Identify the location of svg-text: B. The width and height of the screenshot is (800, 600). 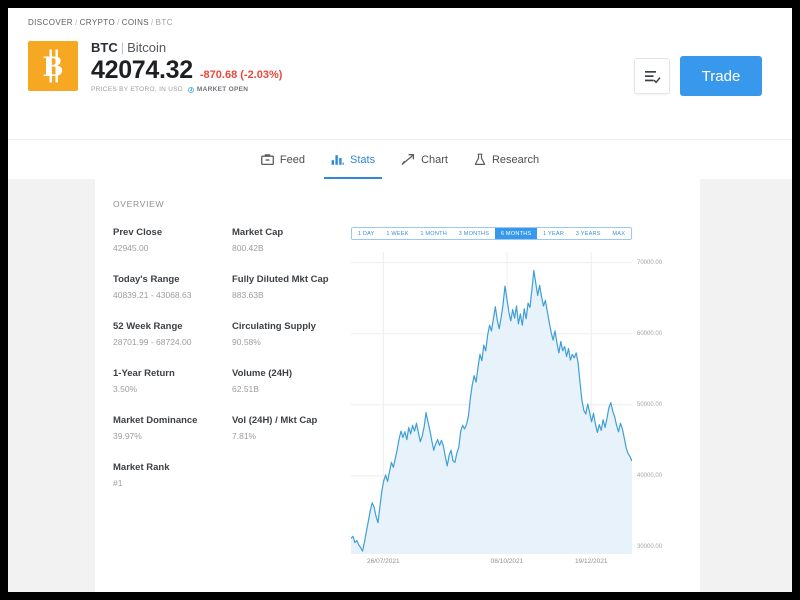
(53, 66).